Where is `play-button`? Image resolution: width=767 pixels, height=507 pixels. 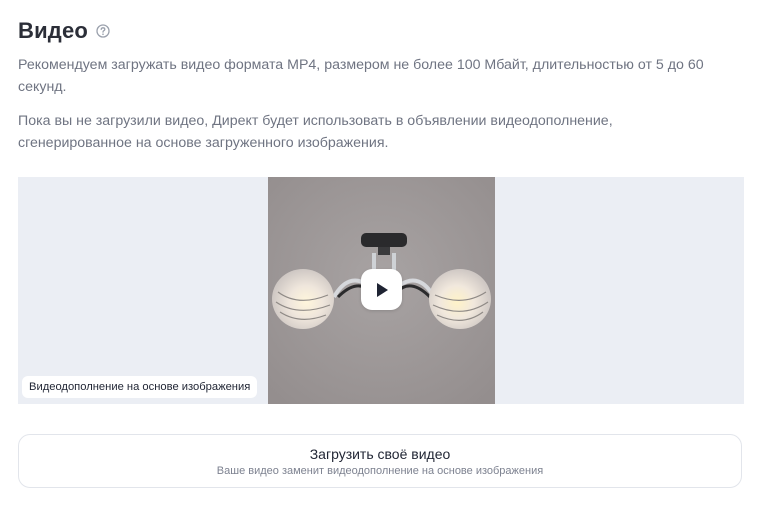
play-button is located at coordinates (381, 289).